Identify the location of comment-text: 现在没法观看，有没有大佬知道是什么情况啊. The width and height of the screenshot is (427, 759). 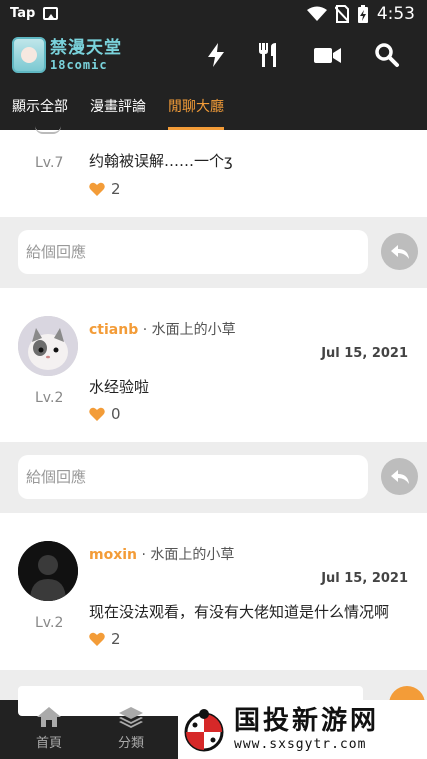
(239, 612).